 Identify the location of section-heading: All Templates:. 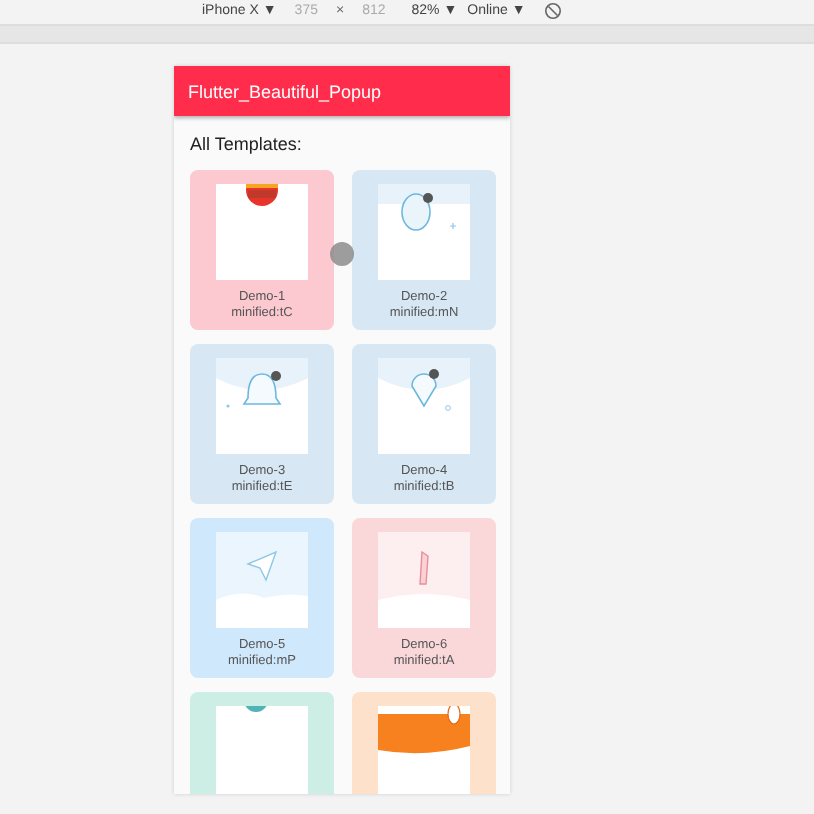
(247, 144).